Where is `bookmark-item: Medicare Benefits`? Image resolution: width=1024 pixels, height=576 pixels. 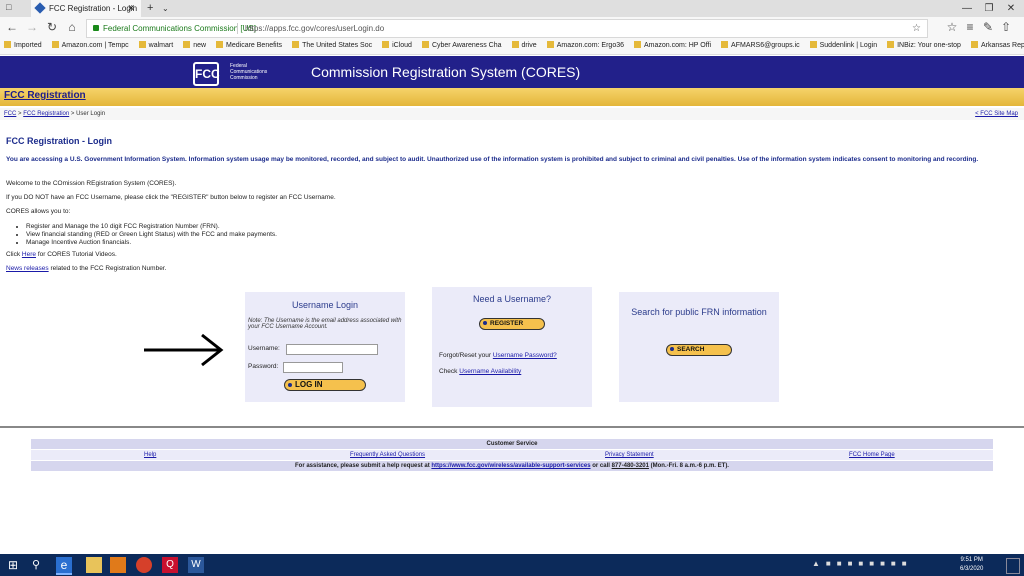 bookmark-item: Medicare Benefits is located at coordinates (249, 46).